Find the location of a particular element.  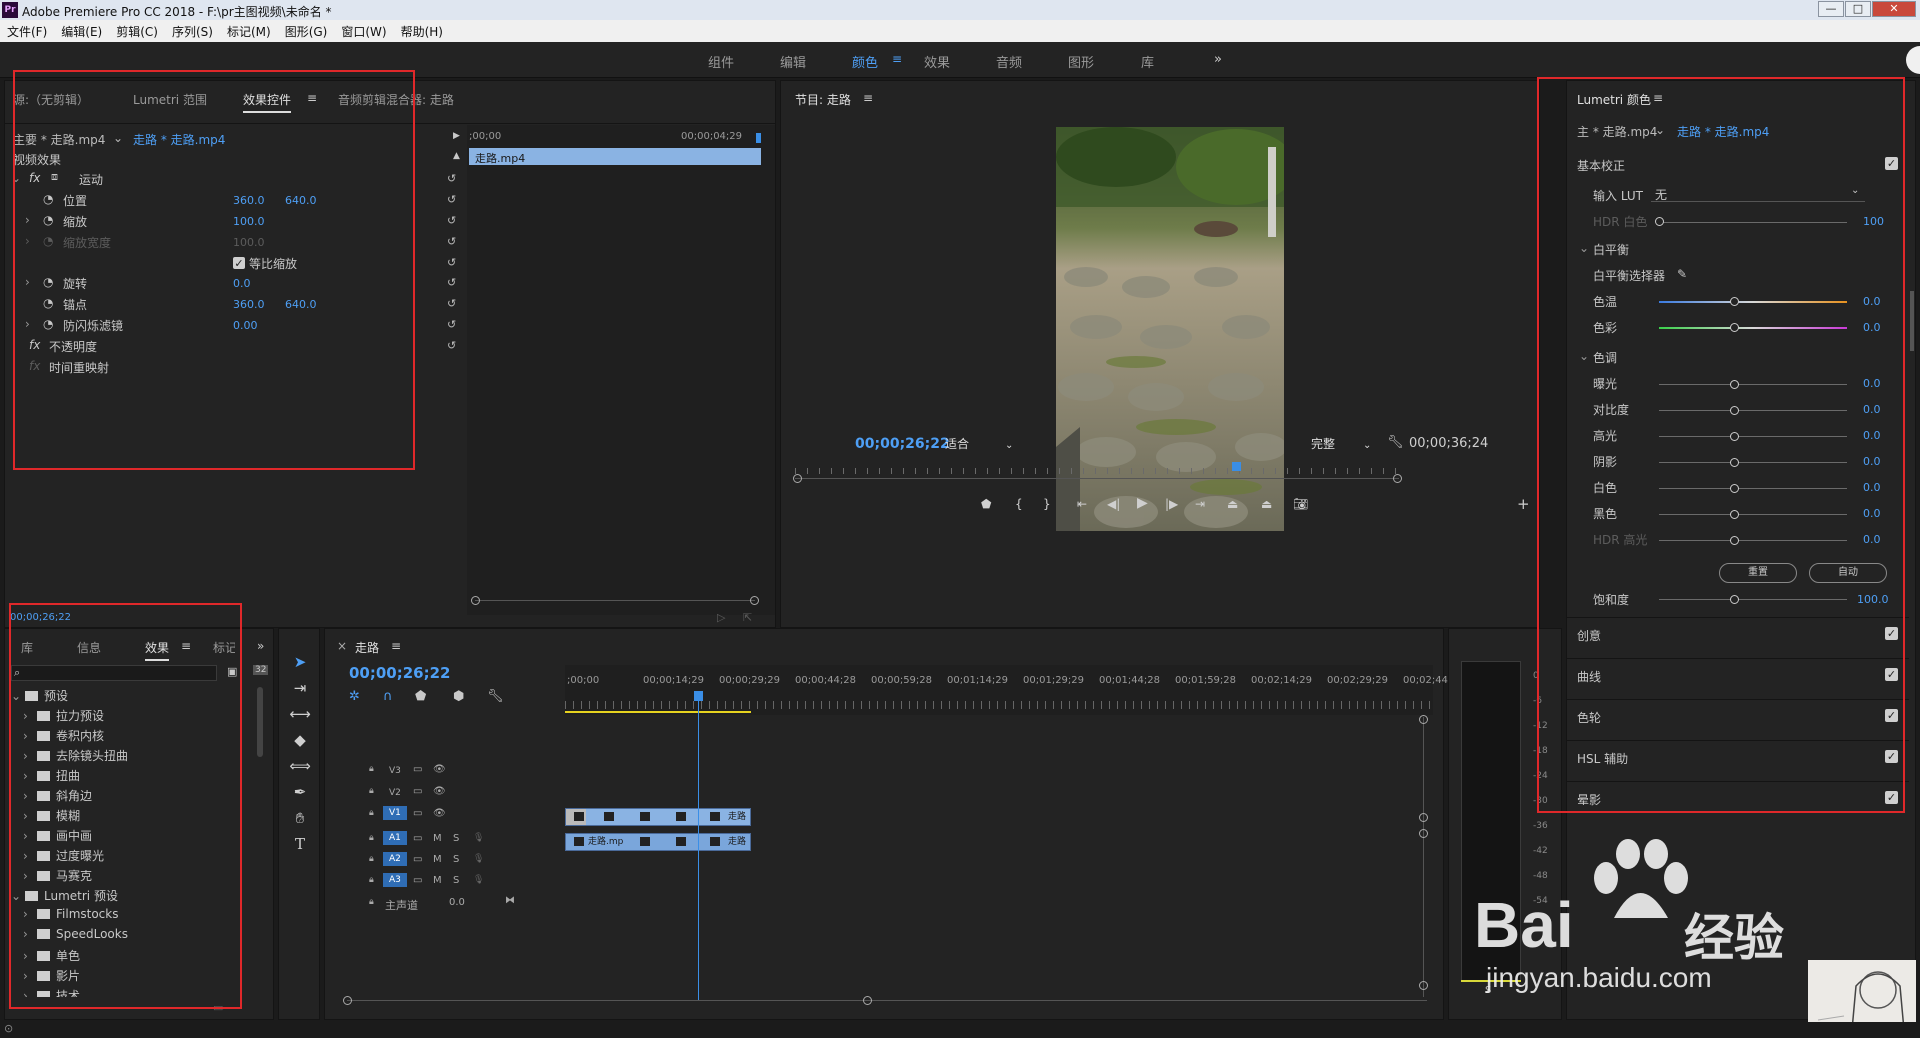

hdr-white-value: 100 is located at coordinates (1873, 221).